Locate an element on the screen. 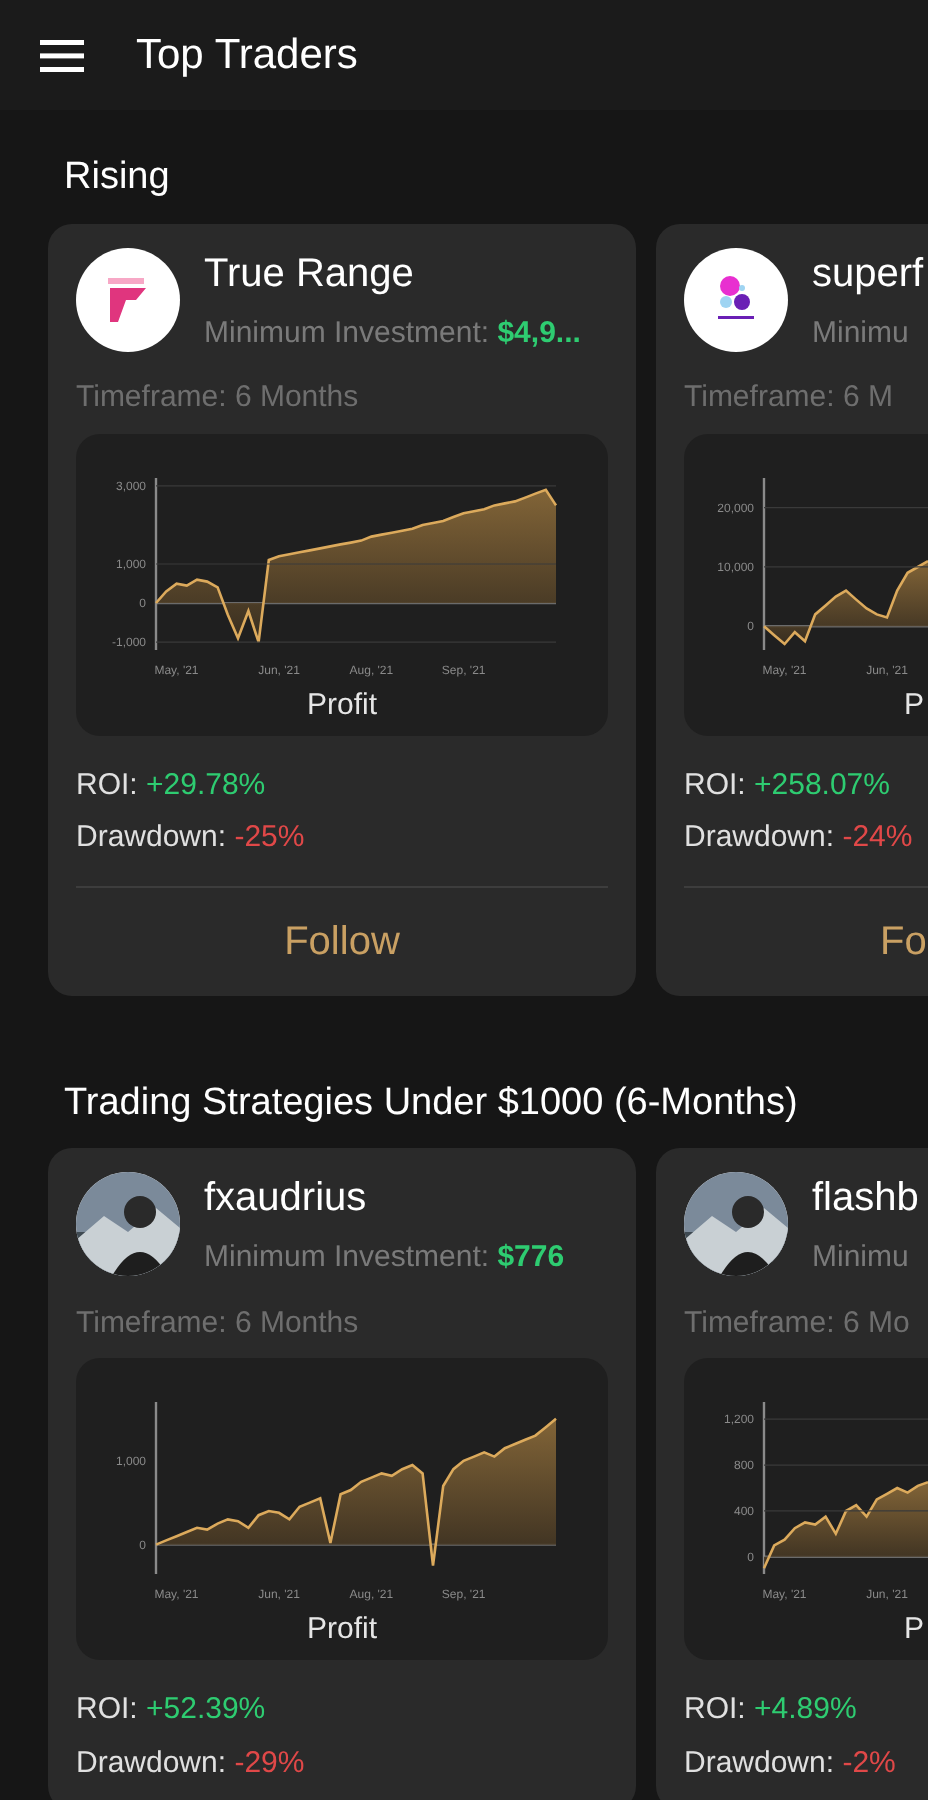 The image size is (928, 1800). roi-text: ROI: +29.78% is located at coordinates (172, 785).